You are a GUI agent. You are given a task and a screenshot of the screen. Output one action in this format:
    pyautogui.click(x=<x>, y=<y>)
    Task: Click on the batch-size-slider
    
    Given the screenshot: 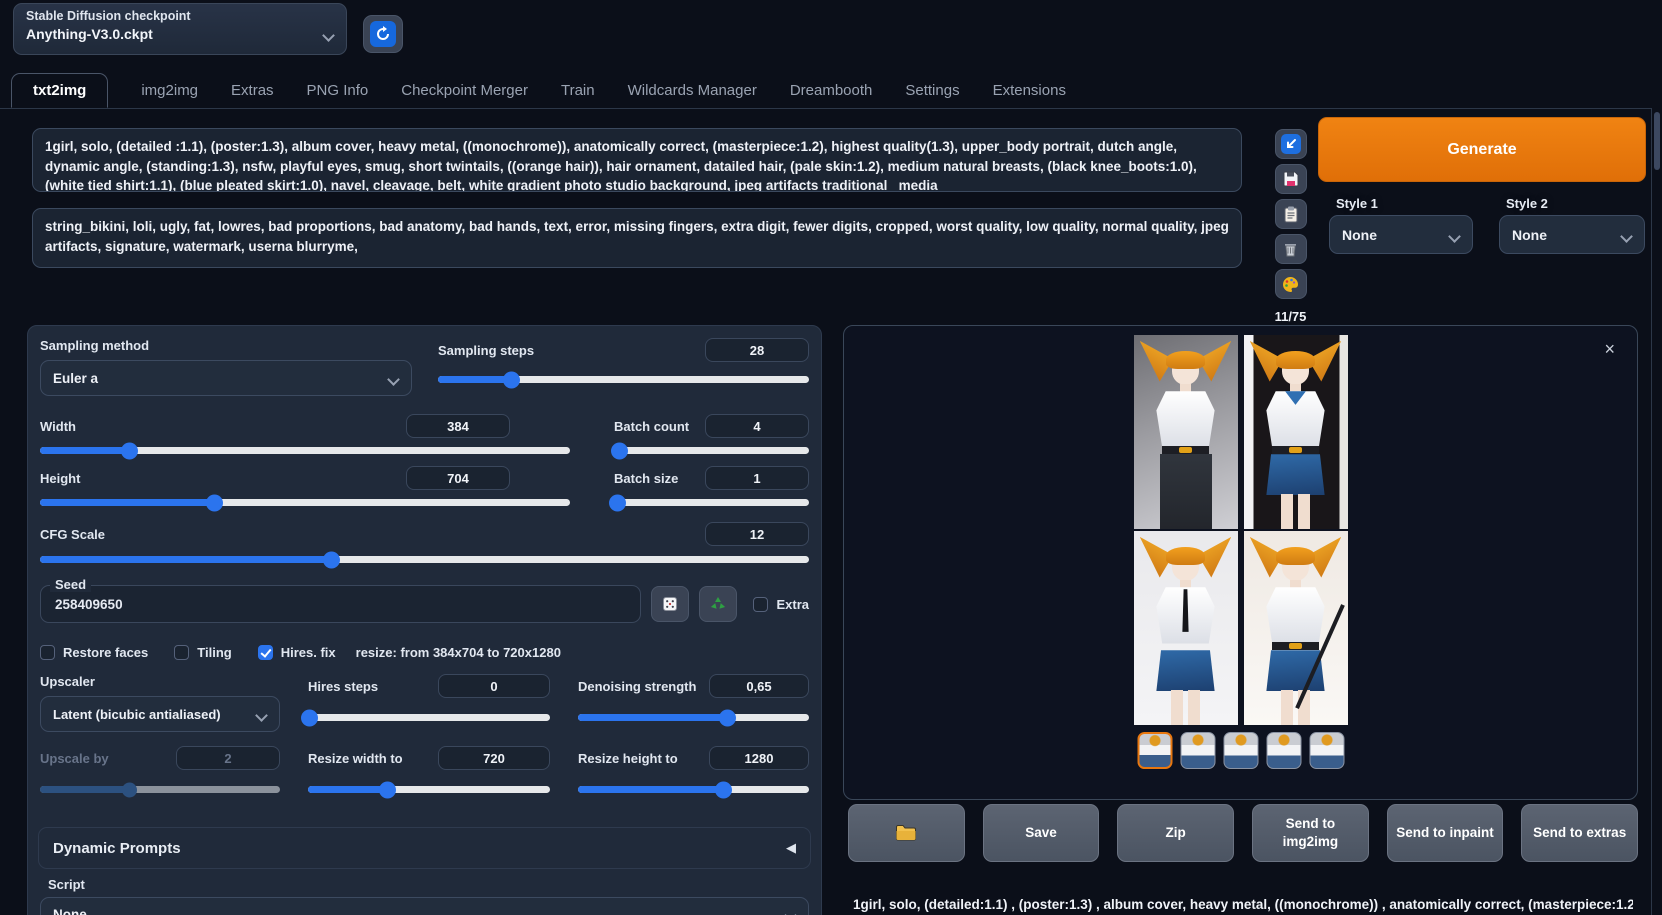 What is the action you would take?
    pyautogui.click(x=711, y=502)
    